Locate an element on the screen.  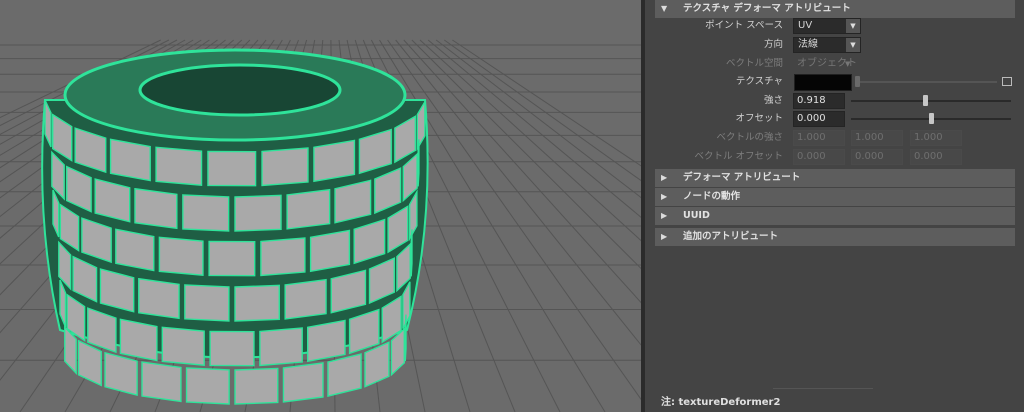
offset-slider-handle is located at coordinates (931, 118).